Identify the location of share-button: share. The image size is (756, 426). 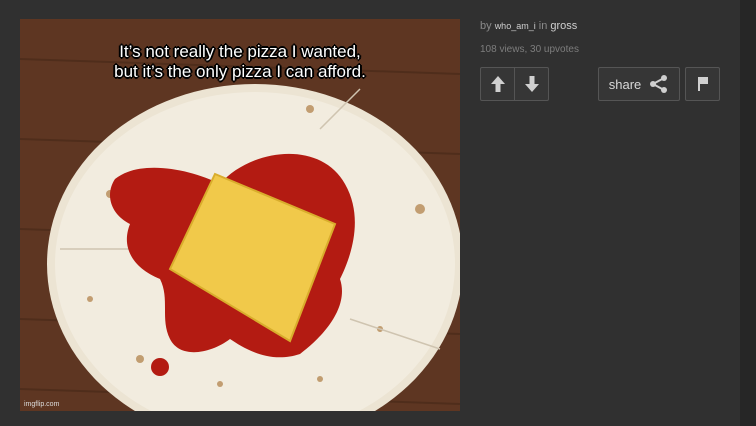
(639, 84).